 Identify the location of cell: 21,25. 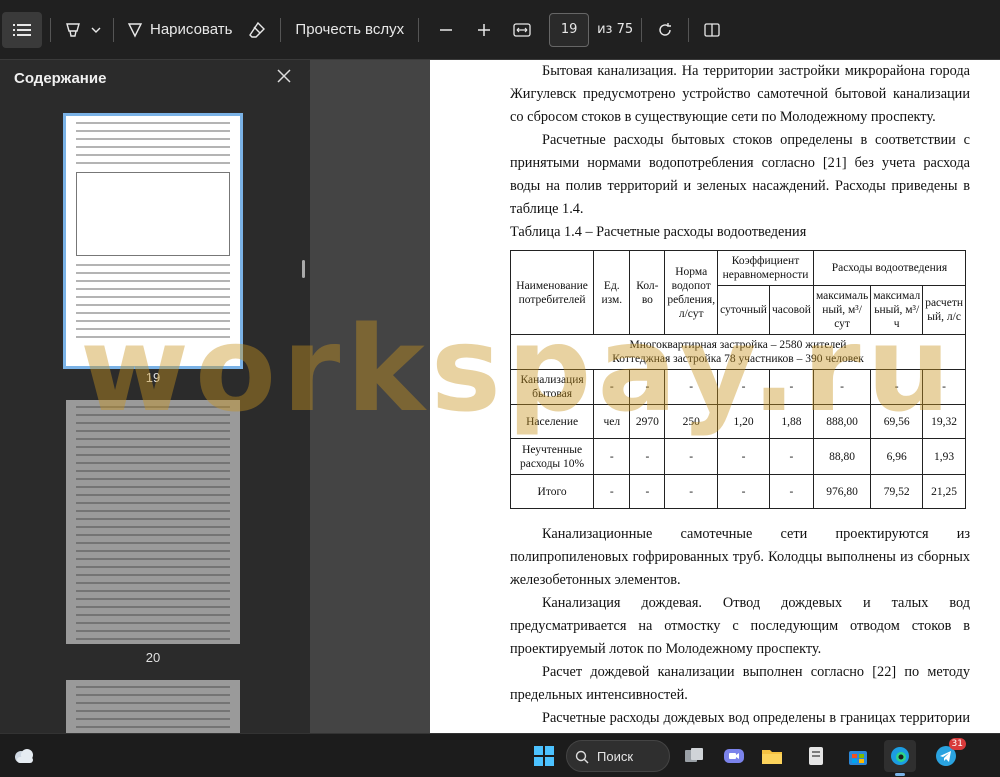
(944, 491).